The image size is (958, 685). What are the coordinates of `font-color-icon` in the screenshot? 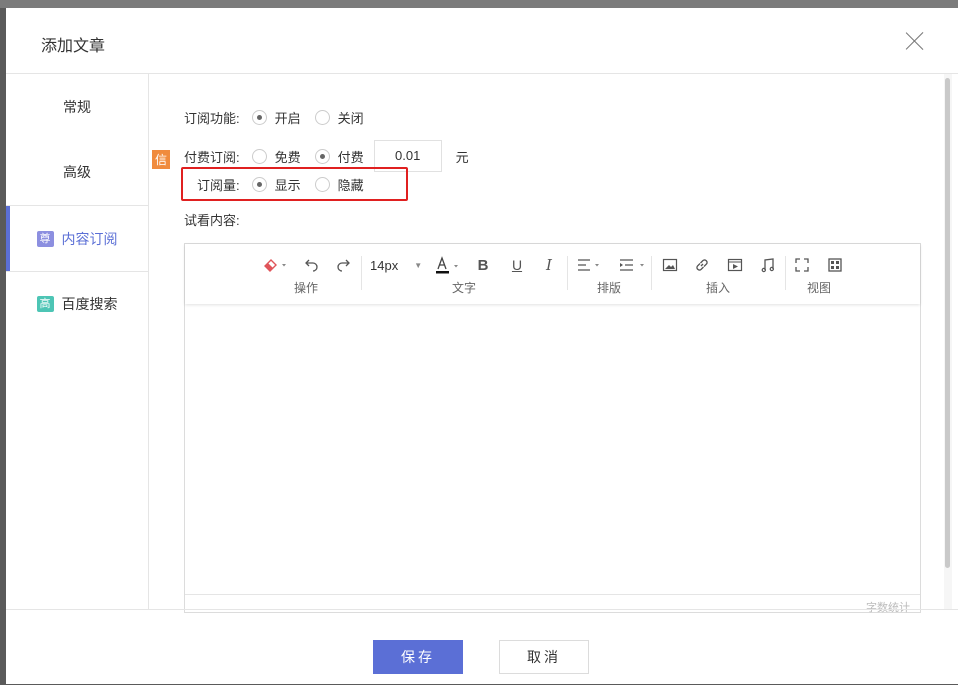 It's located at (448, 265).